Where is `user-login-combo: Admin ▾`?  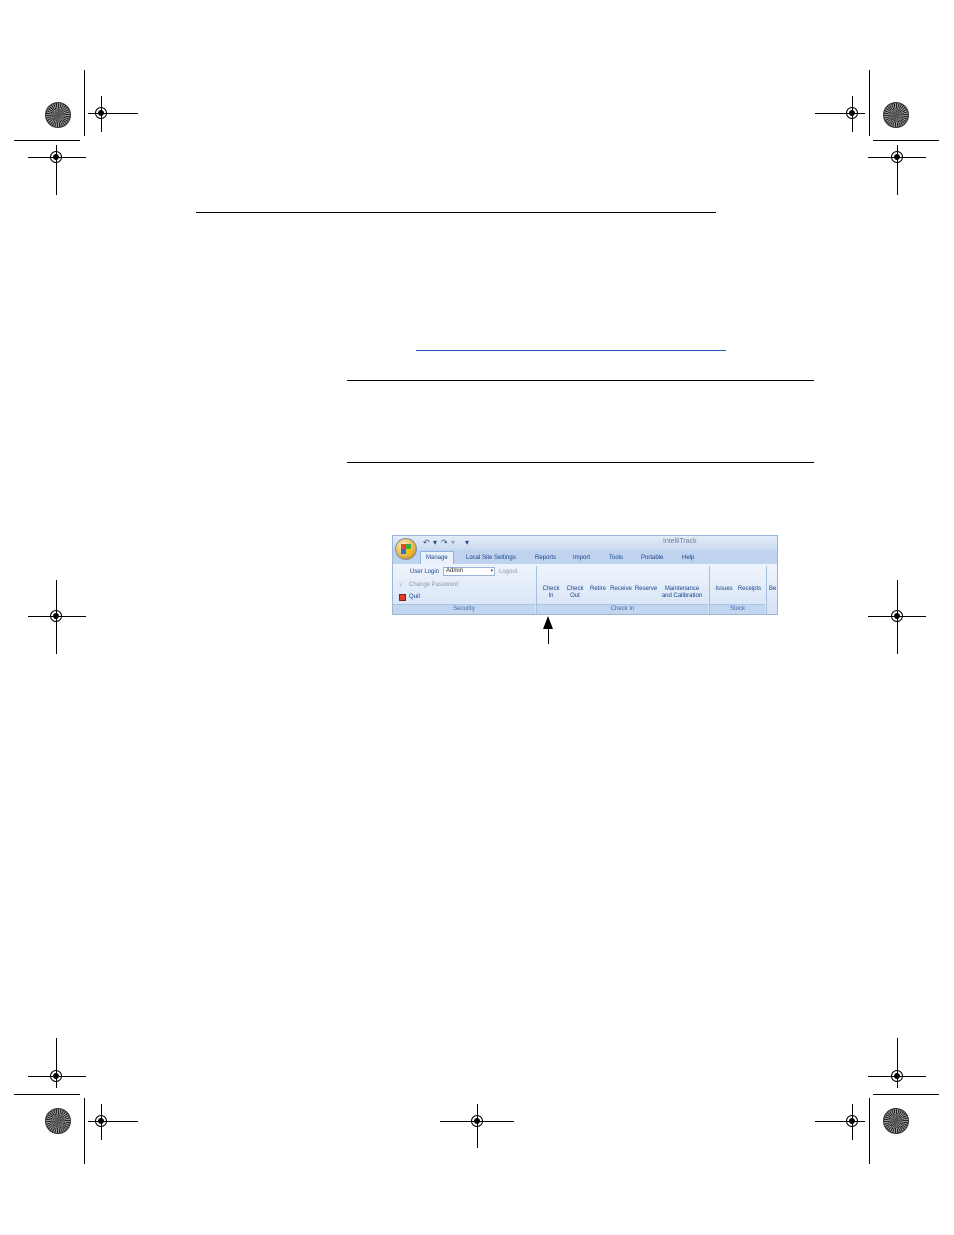 user-login-combo: Admin ▾ is located at coordinates (469, 571).